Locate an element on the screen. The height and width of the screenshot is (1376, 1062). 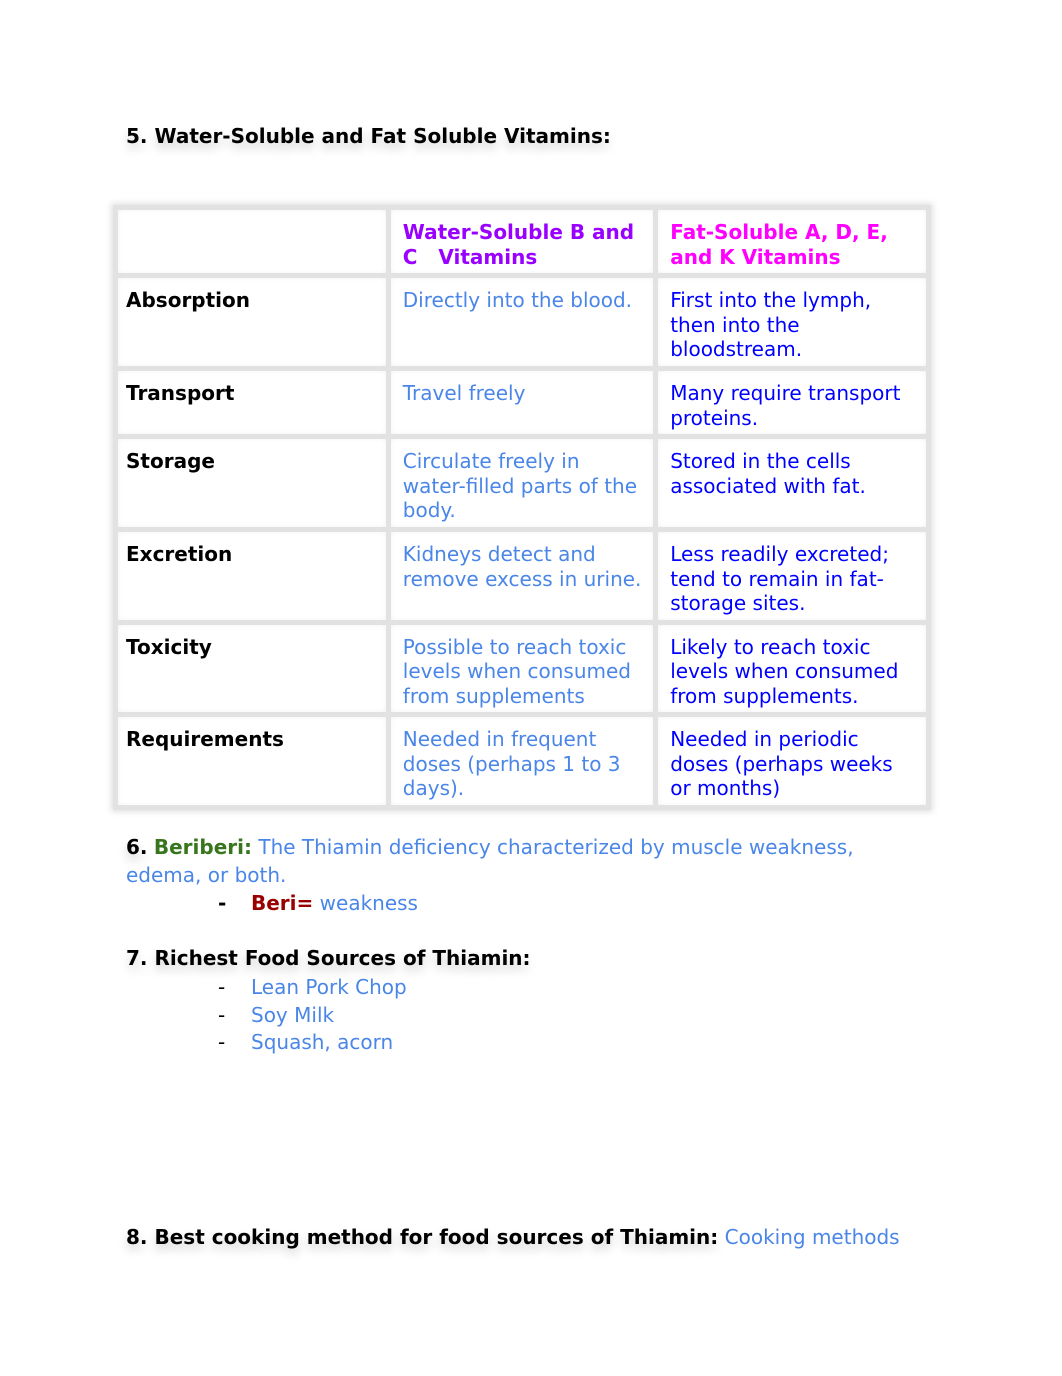
food-source: Squash, acorn is located at coordinates (322, 1042).